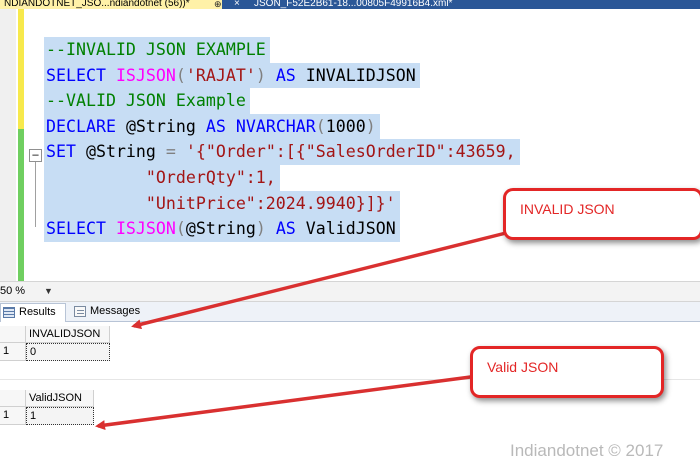 This screenshot has height=471, width=700. I want to click on code-token: DECLARE, so click(86, 126).